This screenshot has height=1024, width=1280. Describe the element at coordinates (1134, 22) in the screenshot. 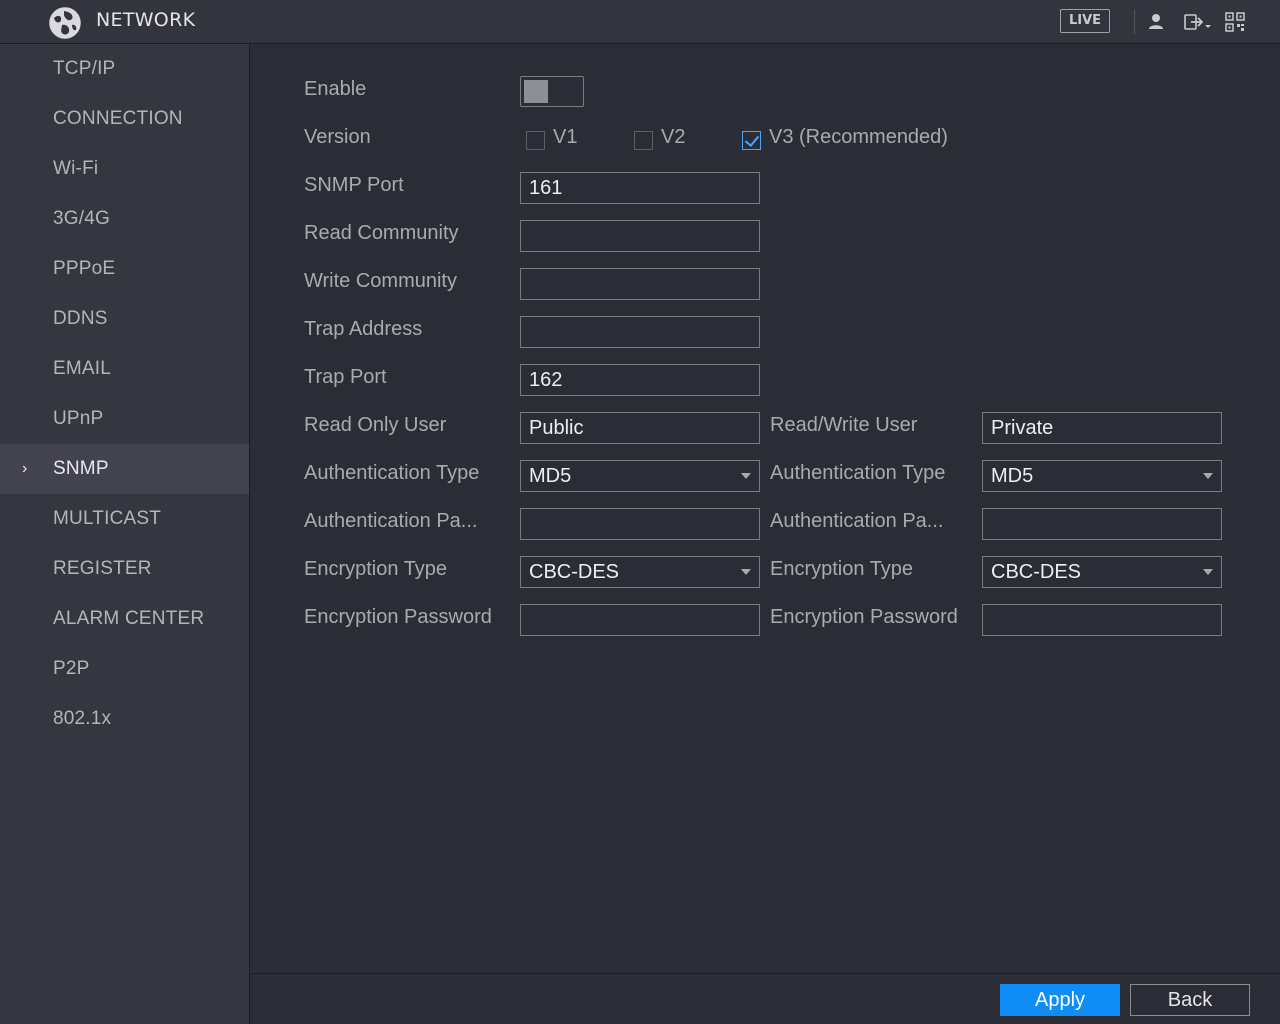

I see `toolbar-divider` at that location.